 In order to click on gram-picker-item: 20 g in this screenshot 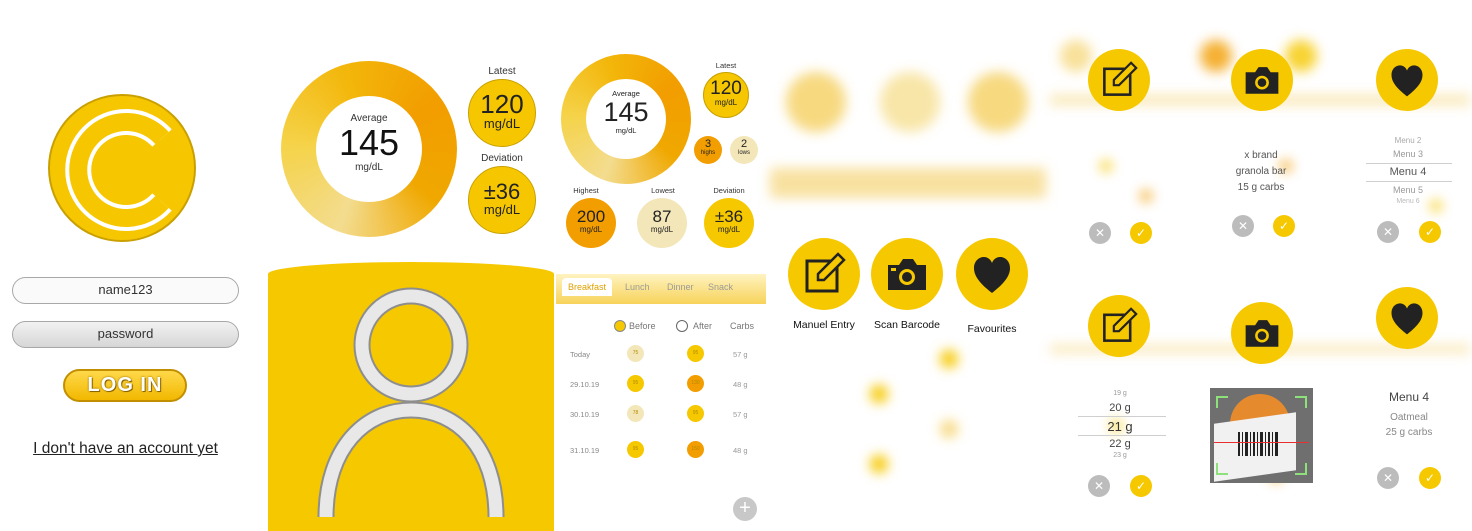, I will do `click(1120, 408)`.